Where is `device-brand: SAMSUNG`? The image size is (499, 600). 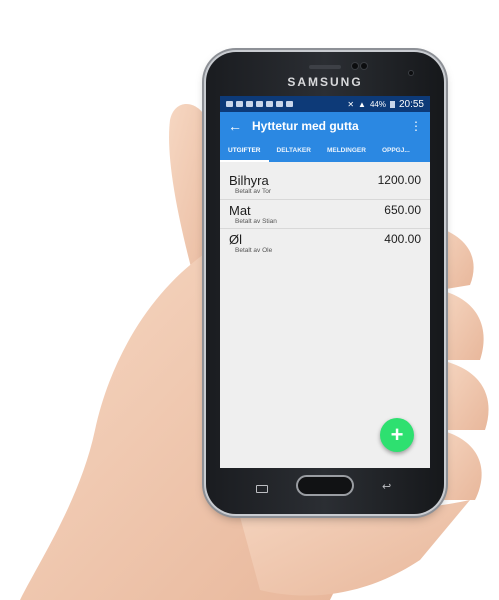
device-brand: SAMSUNG is located at coordinates (325, 82).